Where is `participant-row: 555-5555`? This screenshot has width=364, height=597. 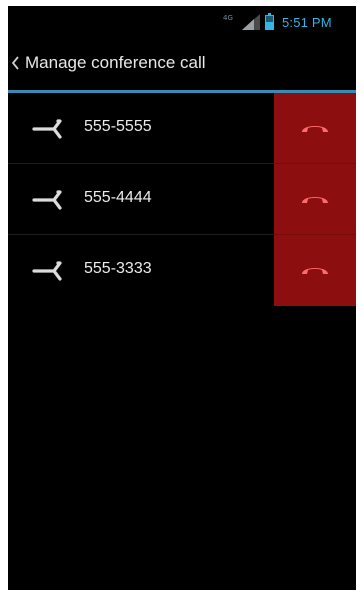 participant-row: 555-5555 is located at coordinates (182, 128).